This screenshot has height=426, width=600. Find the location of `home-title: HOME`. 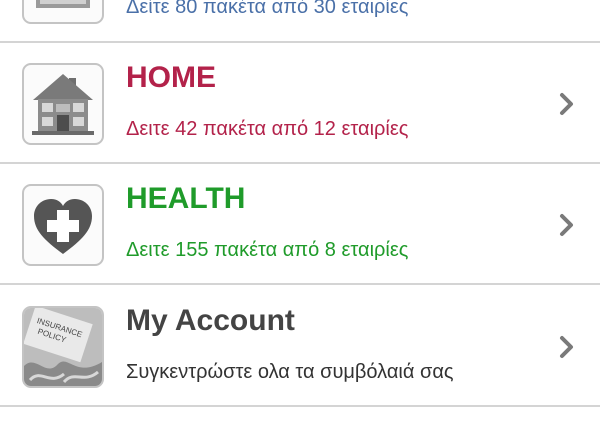

home-title: HOME is located at coordinates (171, 77).